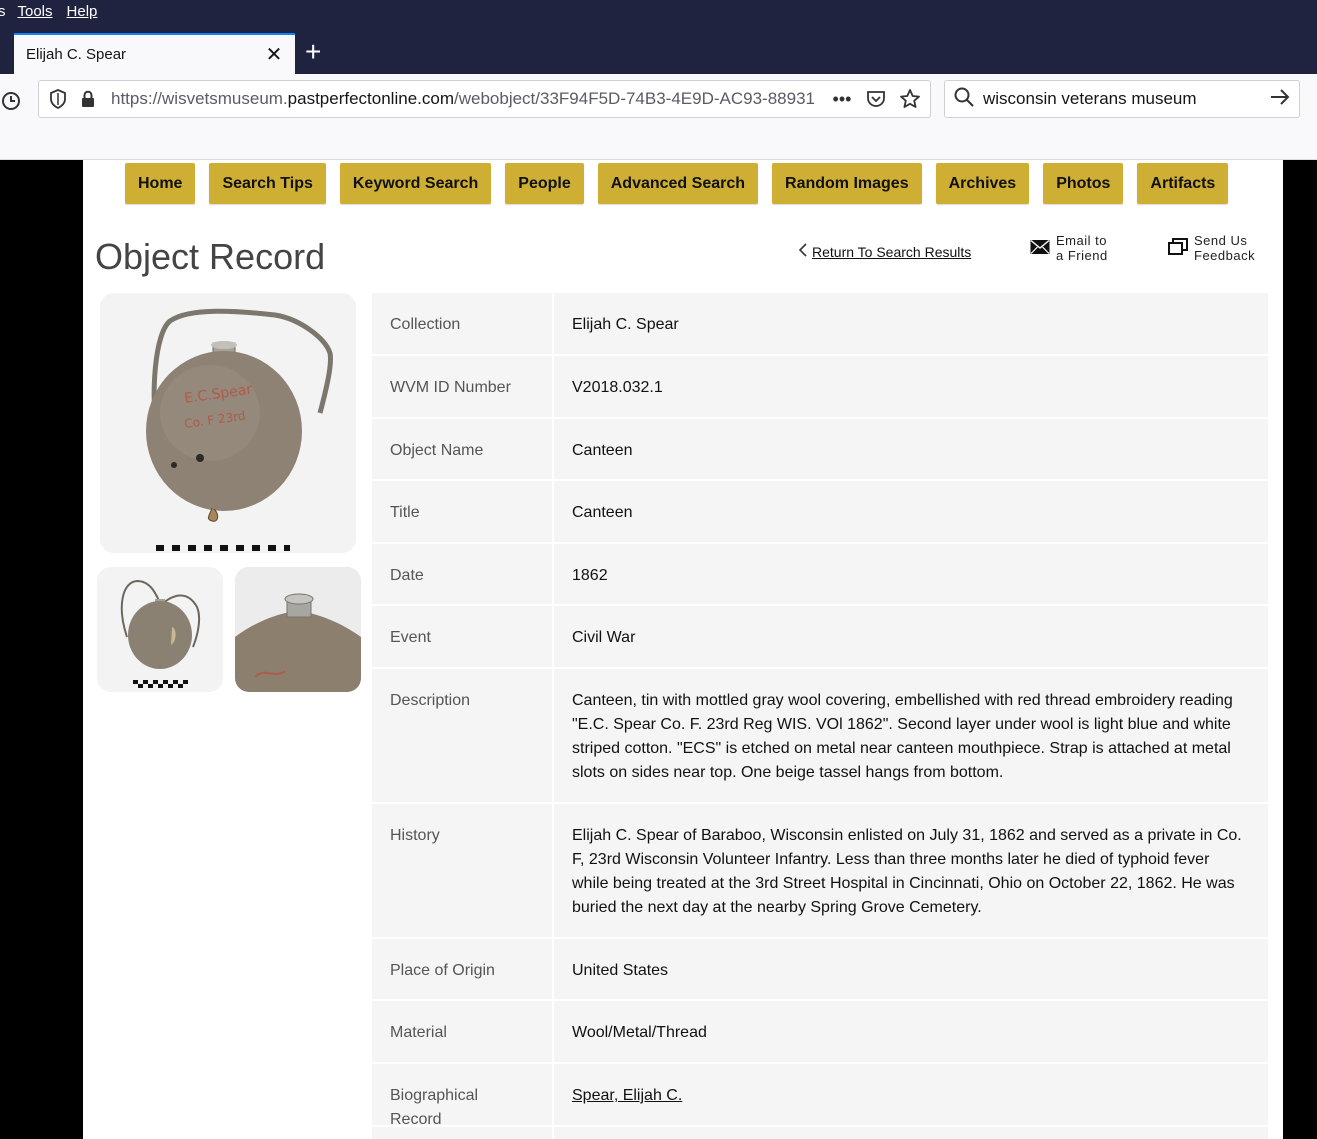 The image size is (1317, 1139). What do you see at coordinates (267, 183) in the screenshot?
I see `nav-search-tips-button: Search Tips` at bounding box center [267, 183].